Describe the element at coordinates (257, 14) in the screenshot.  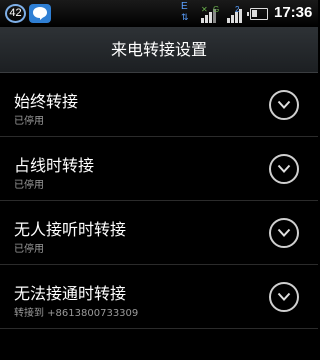
I see `battery-icon` at that location.